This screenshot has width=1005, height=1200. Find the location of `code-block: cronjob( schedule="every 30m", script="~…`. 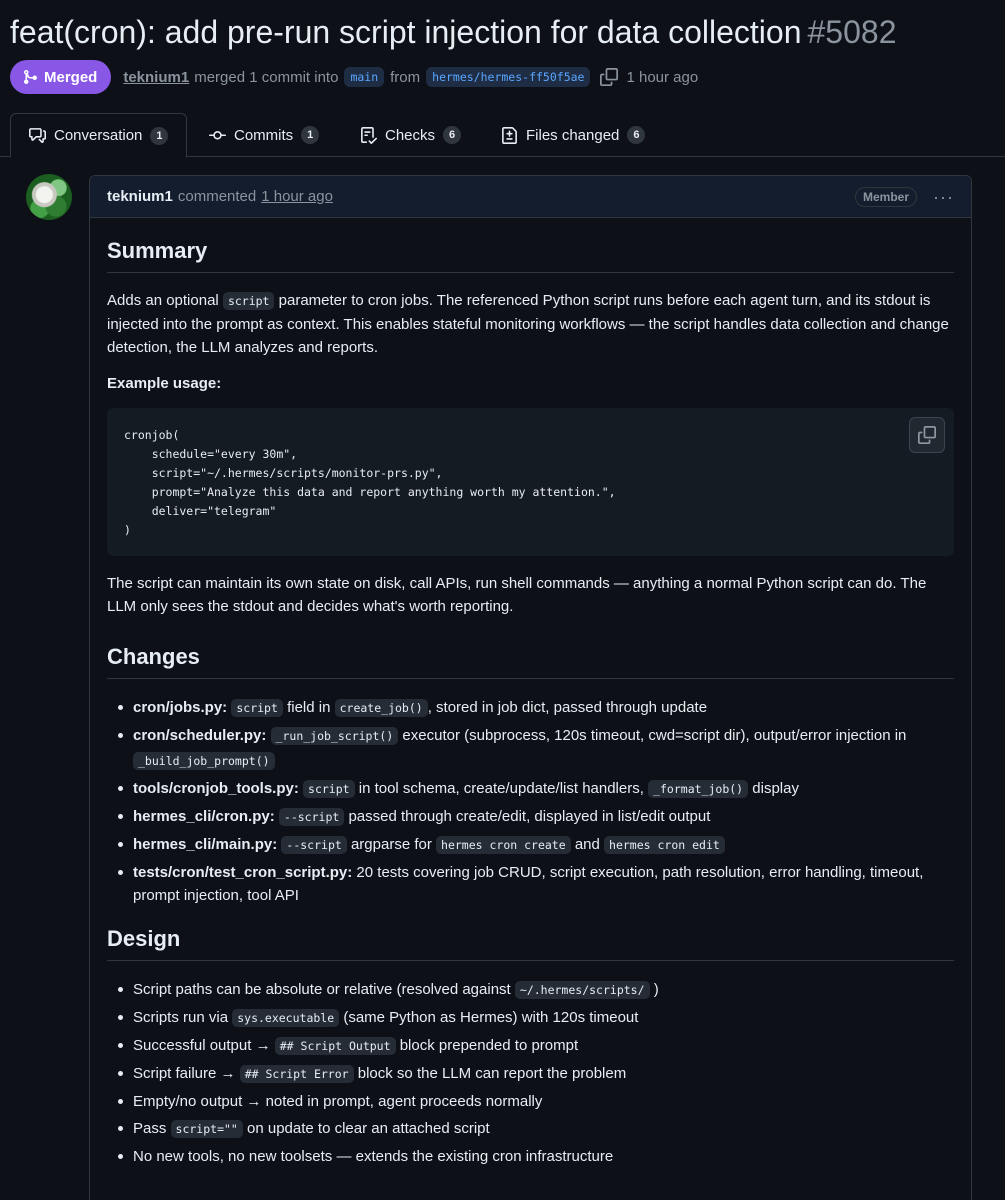

code-block: cronjob( schedule="every 30m", script="~… is located at coordinates (530, 482).